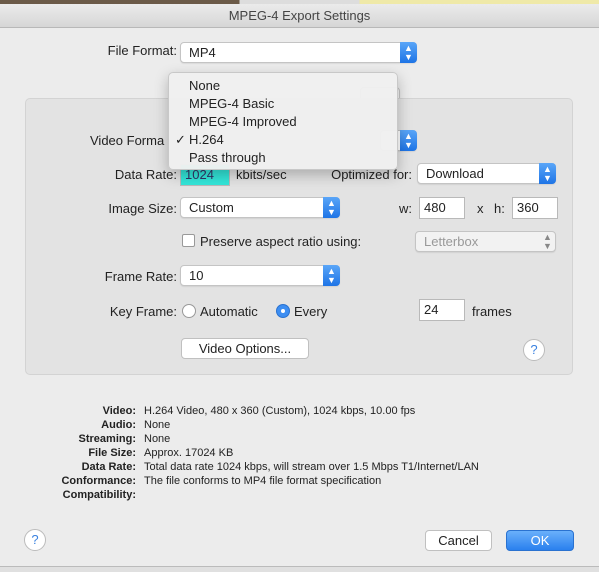 The height and width of the screenshot is (572, 599). What do you see at coordinates (140, 276) in the screenshot?
I see `frame-rate-label: Frame Rate:` at bounding box center [140, 276].